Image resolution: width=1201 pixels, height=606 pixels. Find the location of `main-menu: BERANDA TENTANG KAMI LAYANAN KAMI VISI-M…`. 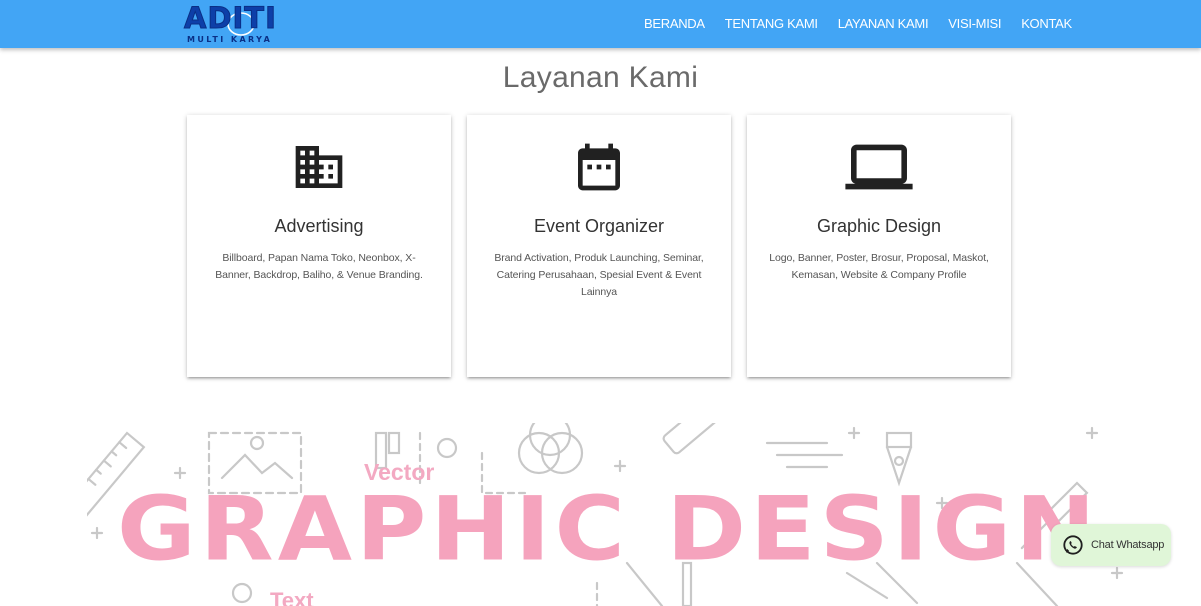

main-menu: BERANDA TENTANG KAMI LAYANAN KAMI VISI-M… is located at coordinates (858, 24).